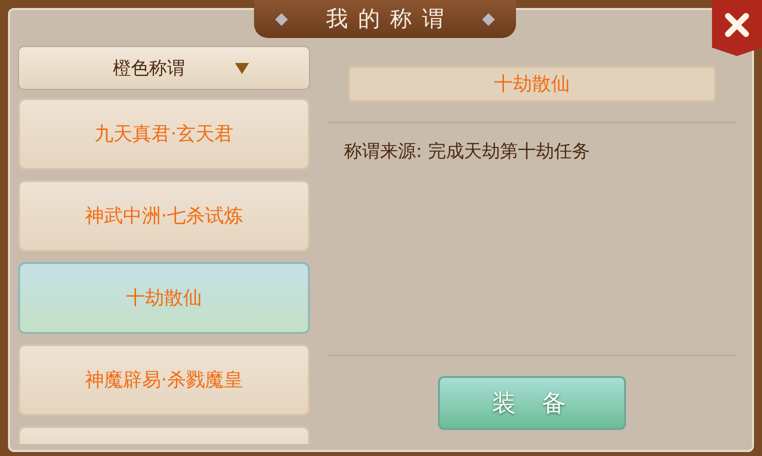 The height and width of the screenshot is (456, 762). What do you see at coordinates (164, 380) in the screenshot?
I see `title-list-item: 神魔辟易·杀戮魔皇` at bounding box center [164, 380].